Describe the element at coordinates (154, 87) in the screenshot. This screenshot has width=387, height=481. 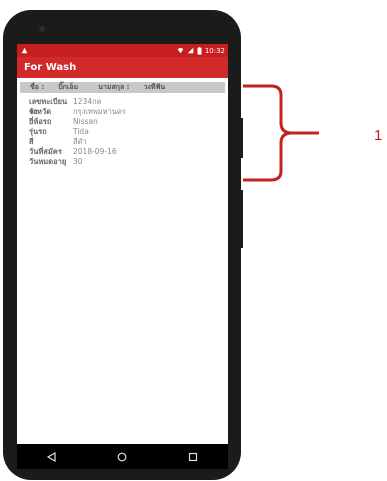
I see `surname-value: วงทีฟัน` at that location.